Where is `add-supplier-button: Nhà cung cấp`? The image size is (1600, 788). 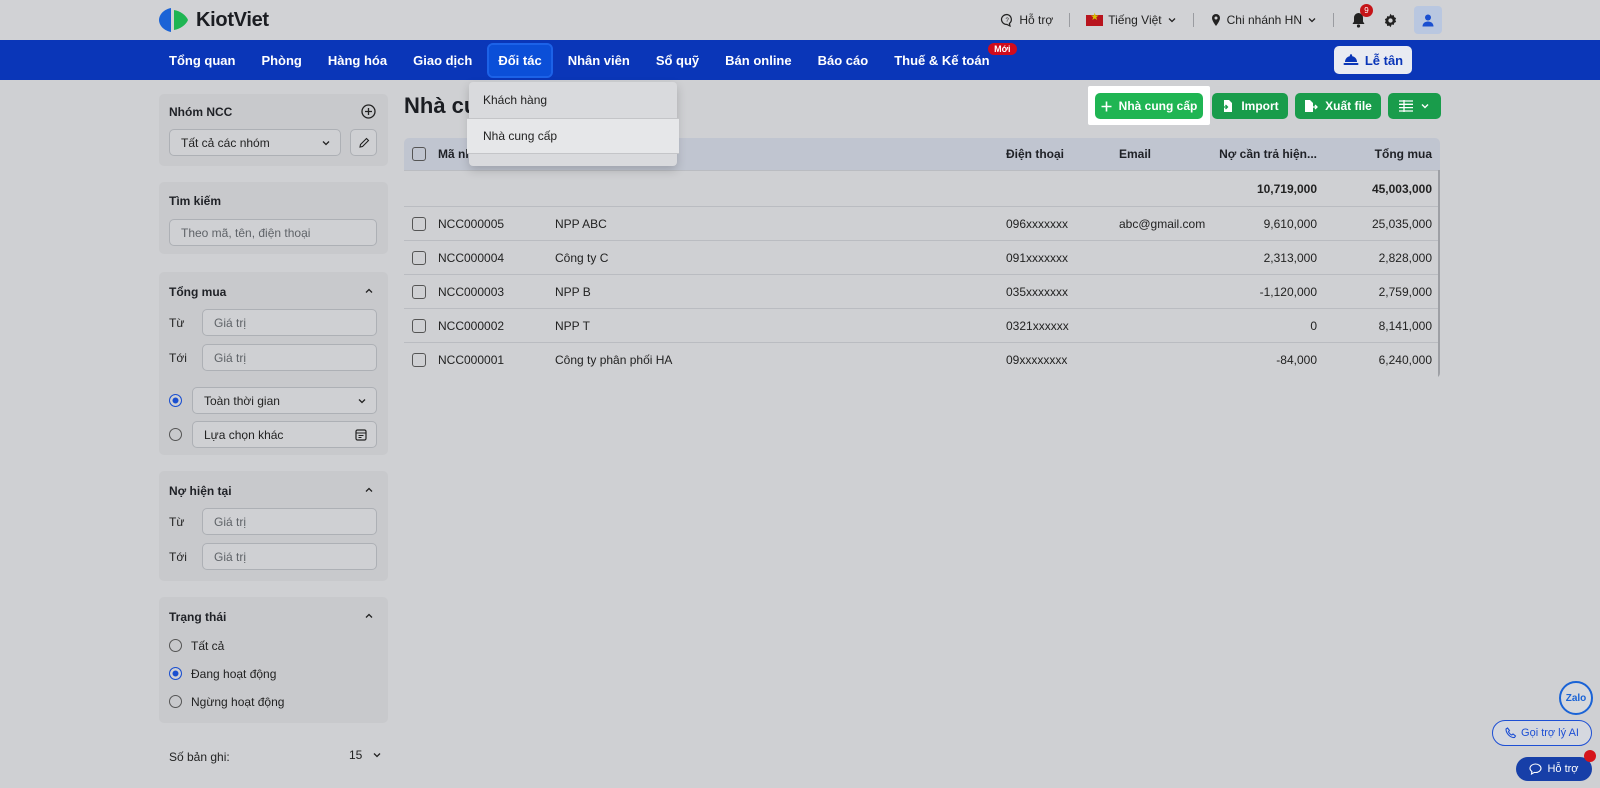
add-supplier-button: Nhà cung cấp is located at coordinates (1149, 106).